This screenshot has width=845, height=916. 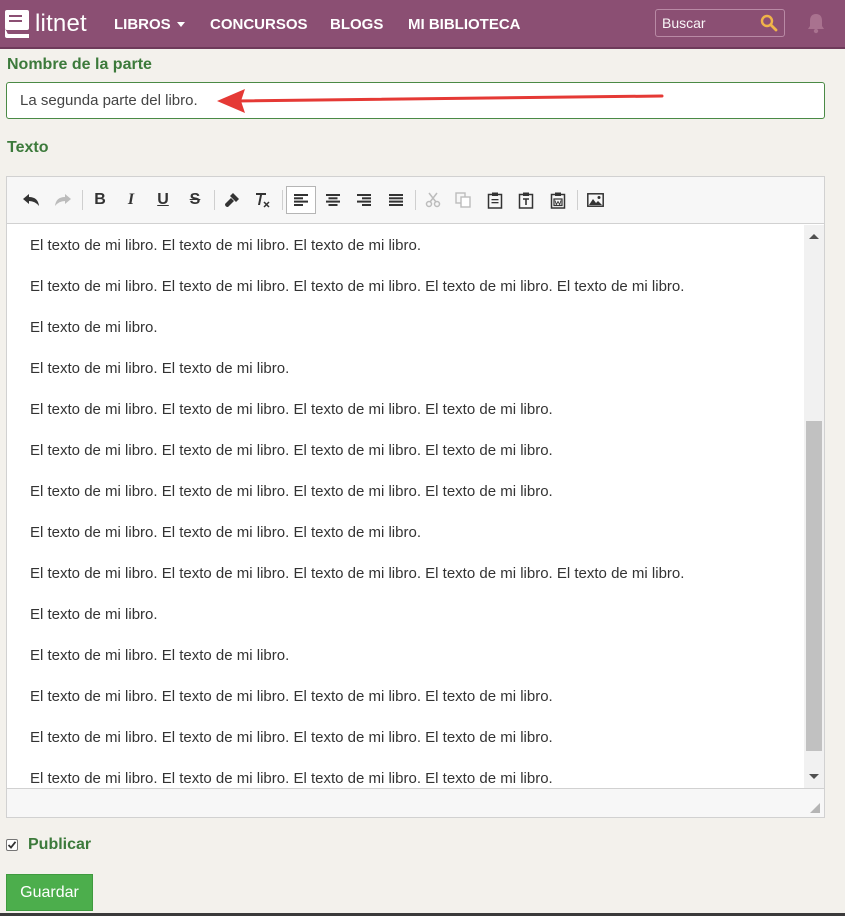 I want to click on nav-libros: LIBROS, so click(x=149, y=24).